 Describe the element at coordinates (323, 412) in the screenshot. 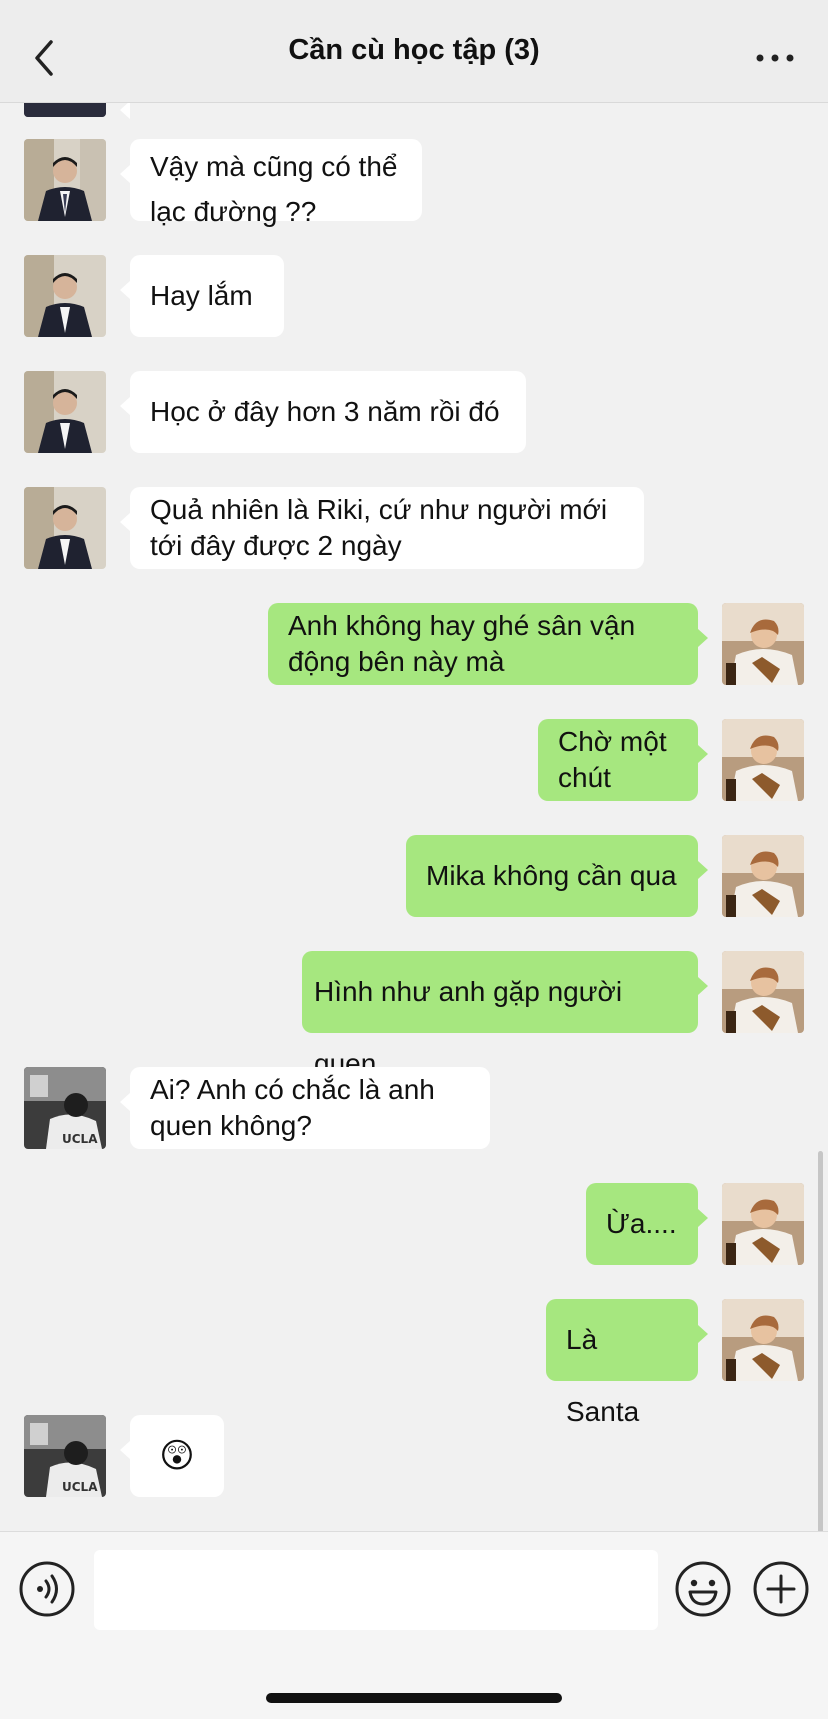

I see `message-bubble: Học ở đây hơn 3 năm rồi đó` at that location.